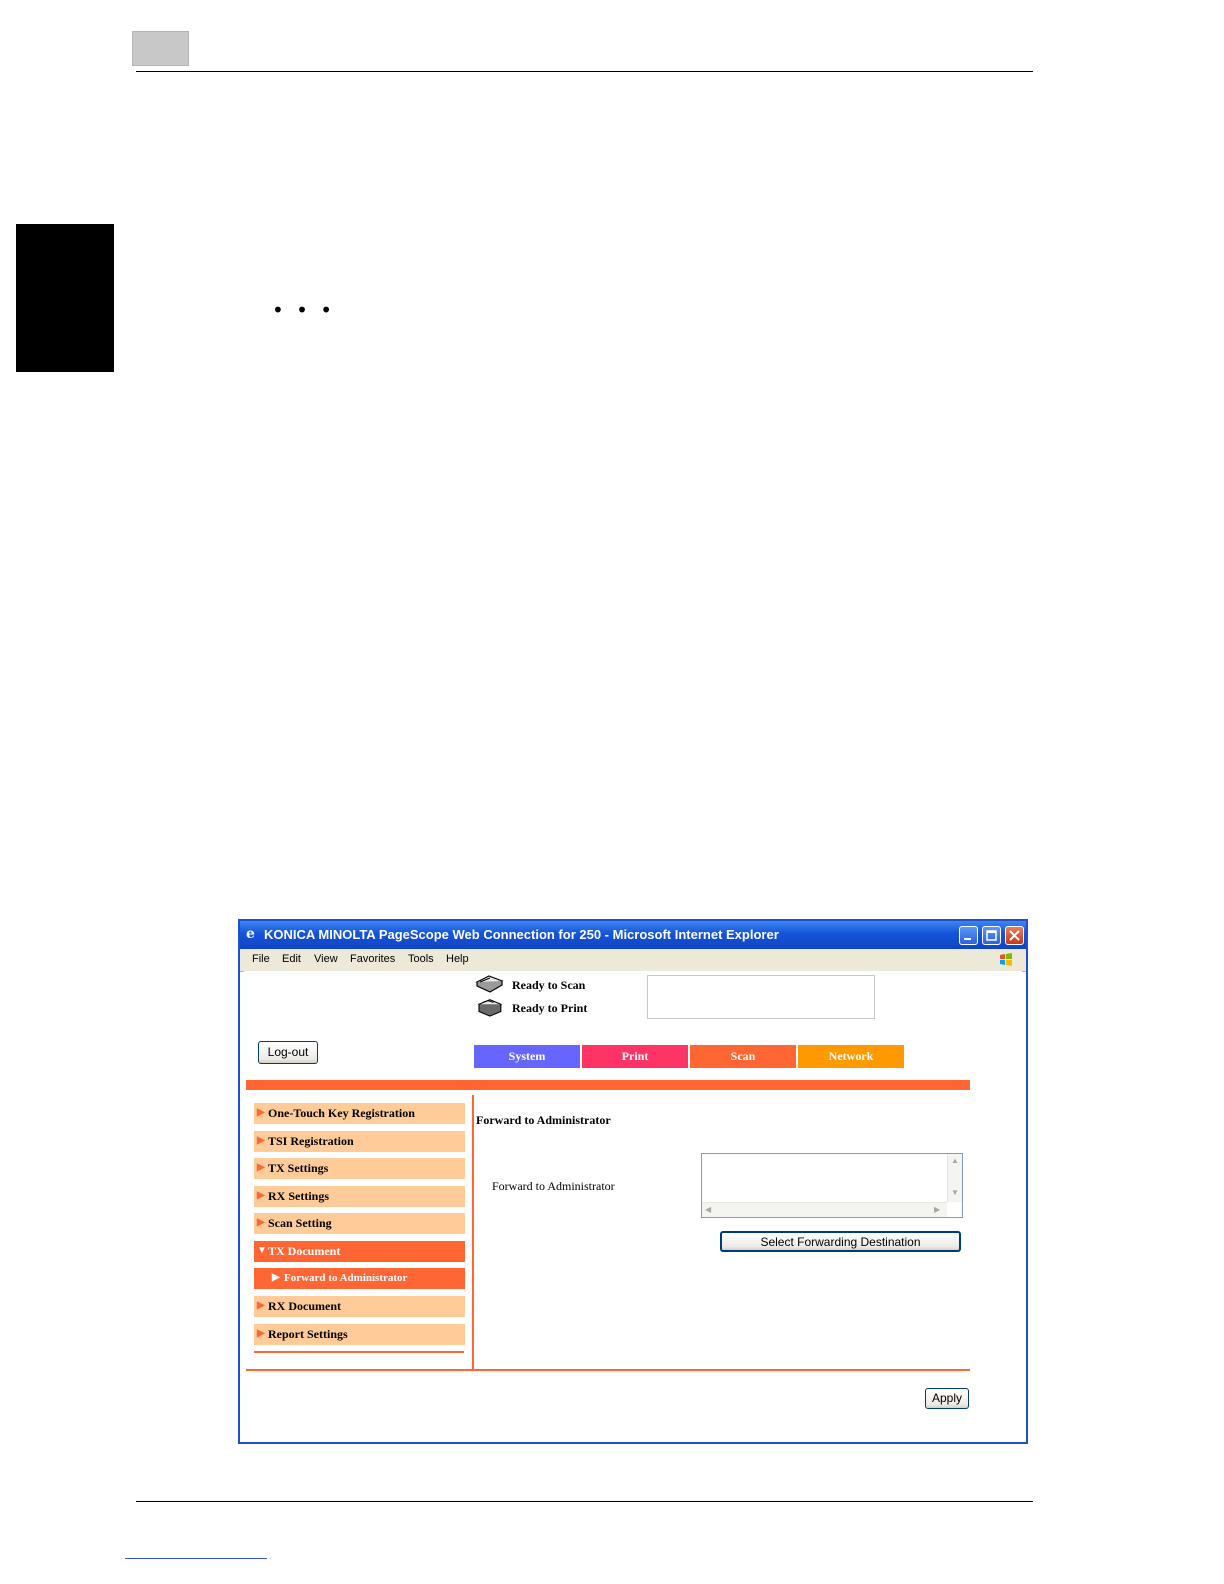  What do you see at coordinates (304, 310) in the screenshot?
I see `ellipsis: • • •` at bounding box center [304, 310].